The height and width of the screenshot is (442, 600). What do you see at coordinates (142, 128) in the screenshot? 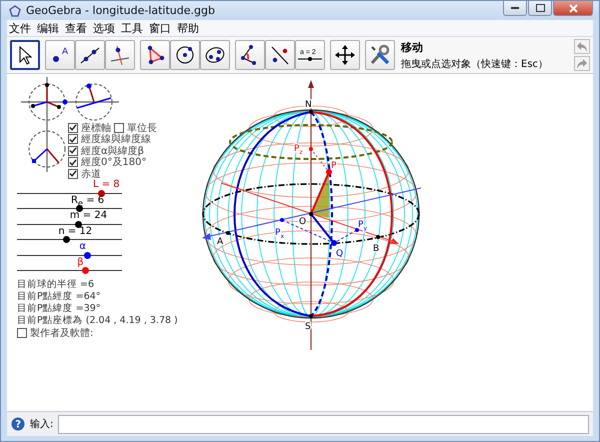
I see `checkbox-label: 單位長` at bounding box center [142, 128].